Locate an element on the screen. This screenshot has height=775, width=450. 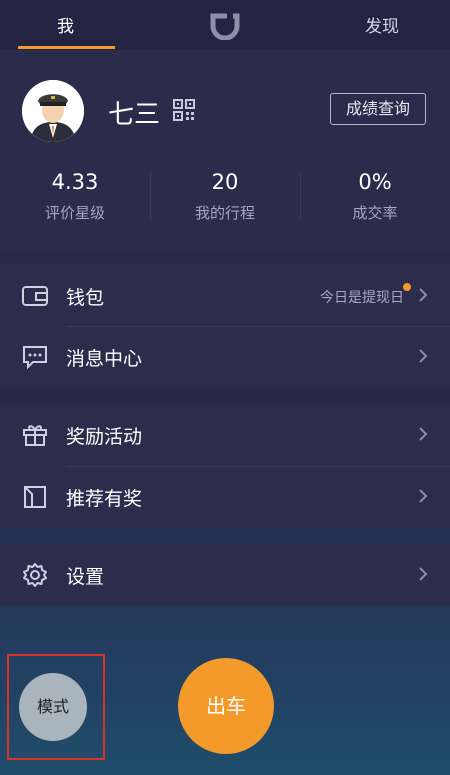
qr-code-icon is located at coordinates (184, 110).